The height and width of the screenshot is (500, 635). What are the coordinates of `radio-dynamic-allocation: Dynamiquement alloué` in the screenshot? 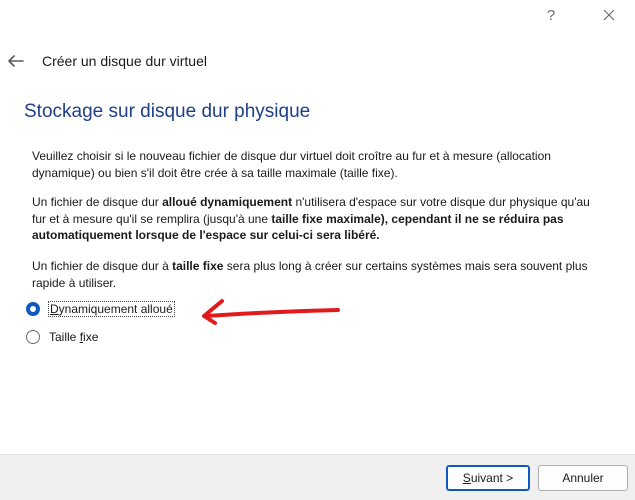 It's located at (100, 309).